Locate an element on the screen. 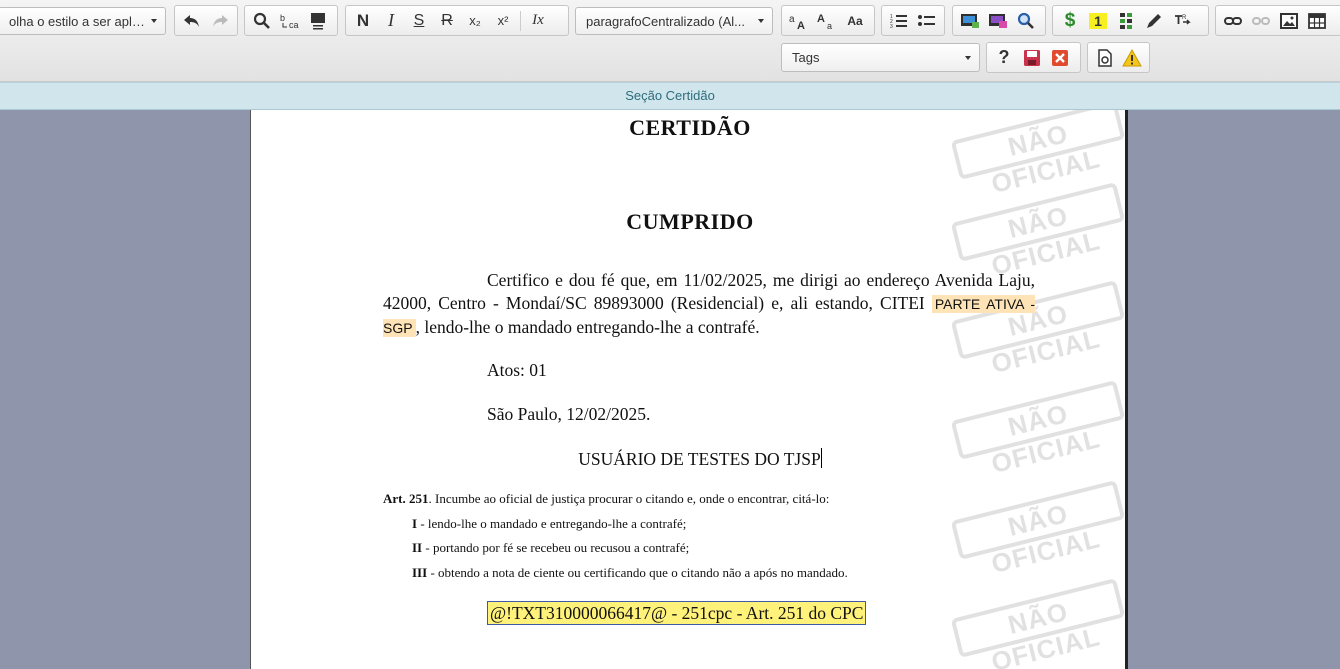 This screenshot has width=1340, height=669. highlight-number-button: 1 is located at coordinates (1098, 21).